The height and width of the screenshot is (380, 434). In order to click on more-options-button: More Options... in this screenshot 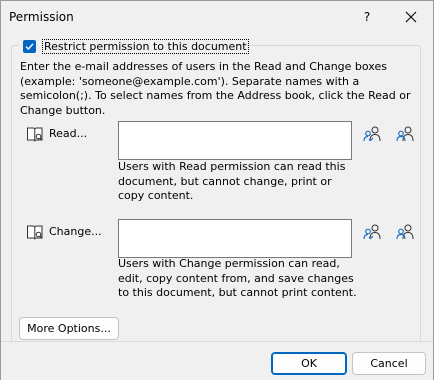, I will do `click(69, 328)`.